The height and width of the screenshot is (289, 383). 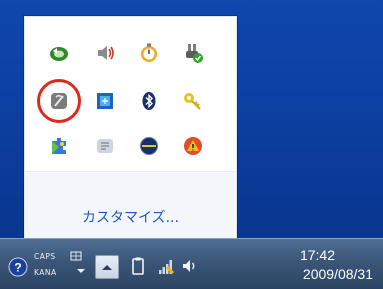 What do you see at coordinates (45, 256) in the screenshot?
I see `ime-caps-indicator: CAPS` at bounding box center [45, 256].